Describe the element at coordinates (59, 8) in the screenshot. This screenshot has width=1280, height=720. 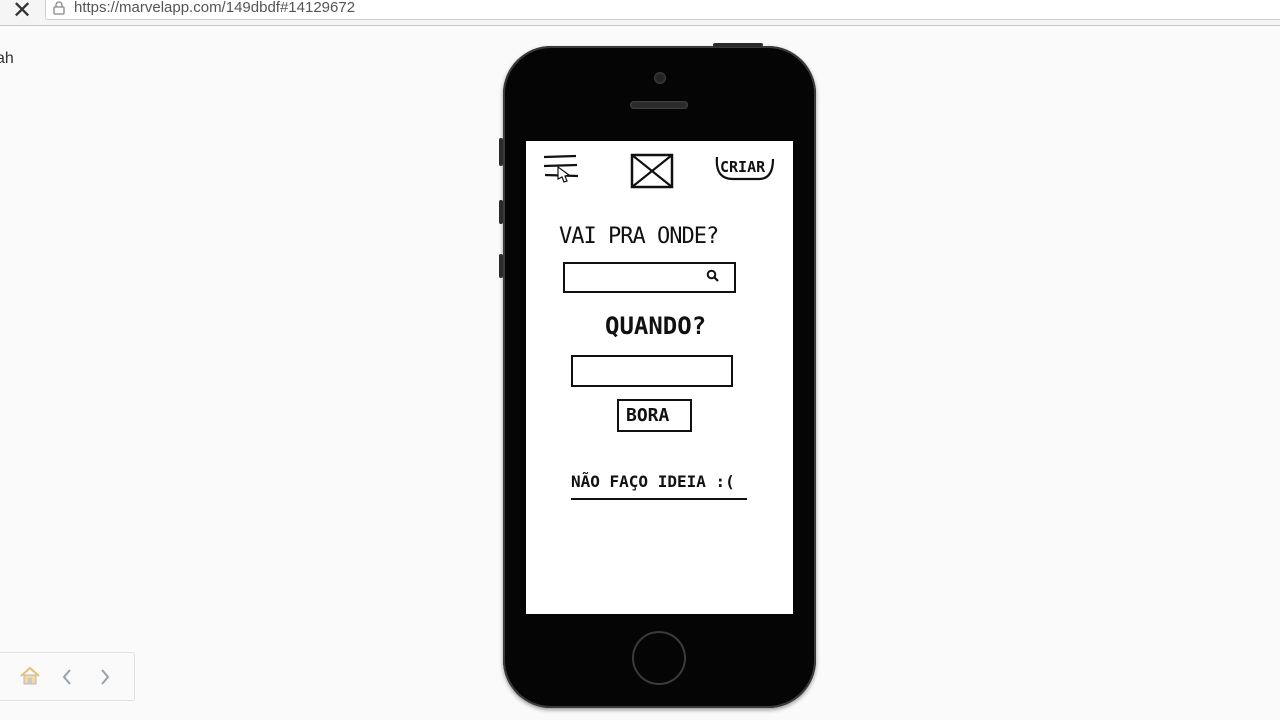
I see `lock-icon` at that location.